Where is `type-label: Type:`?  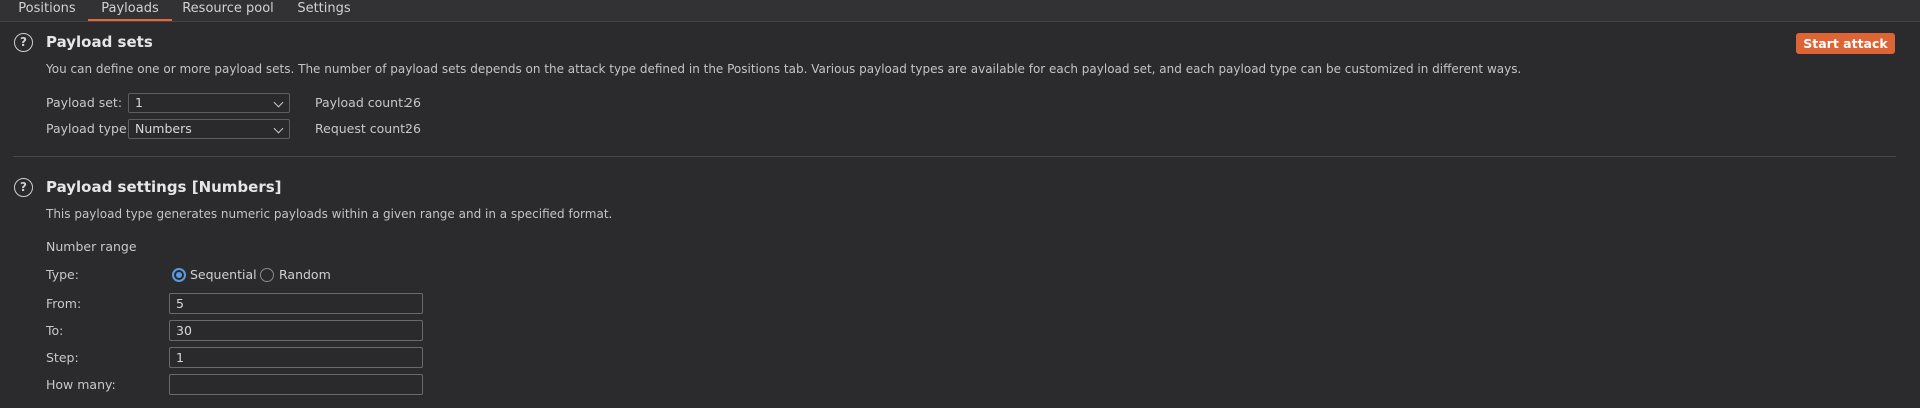 type-label: Type: is located at coordinates (62, 274).